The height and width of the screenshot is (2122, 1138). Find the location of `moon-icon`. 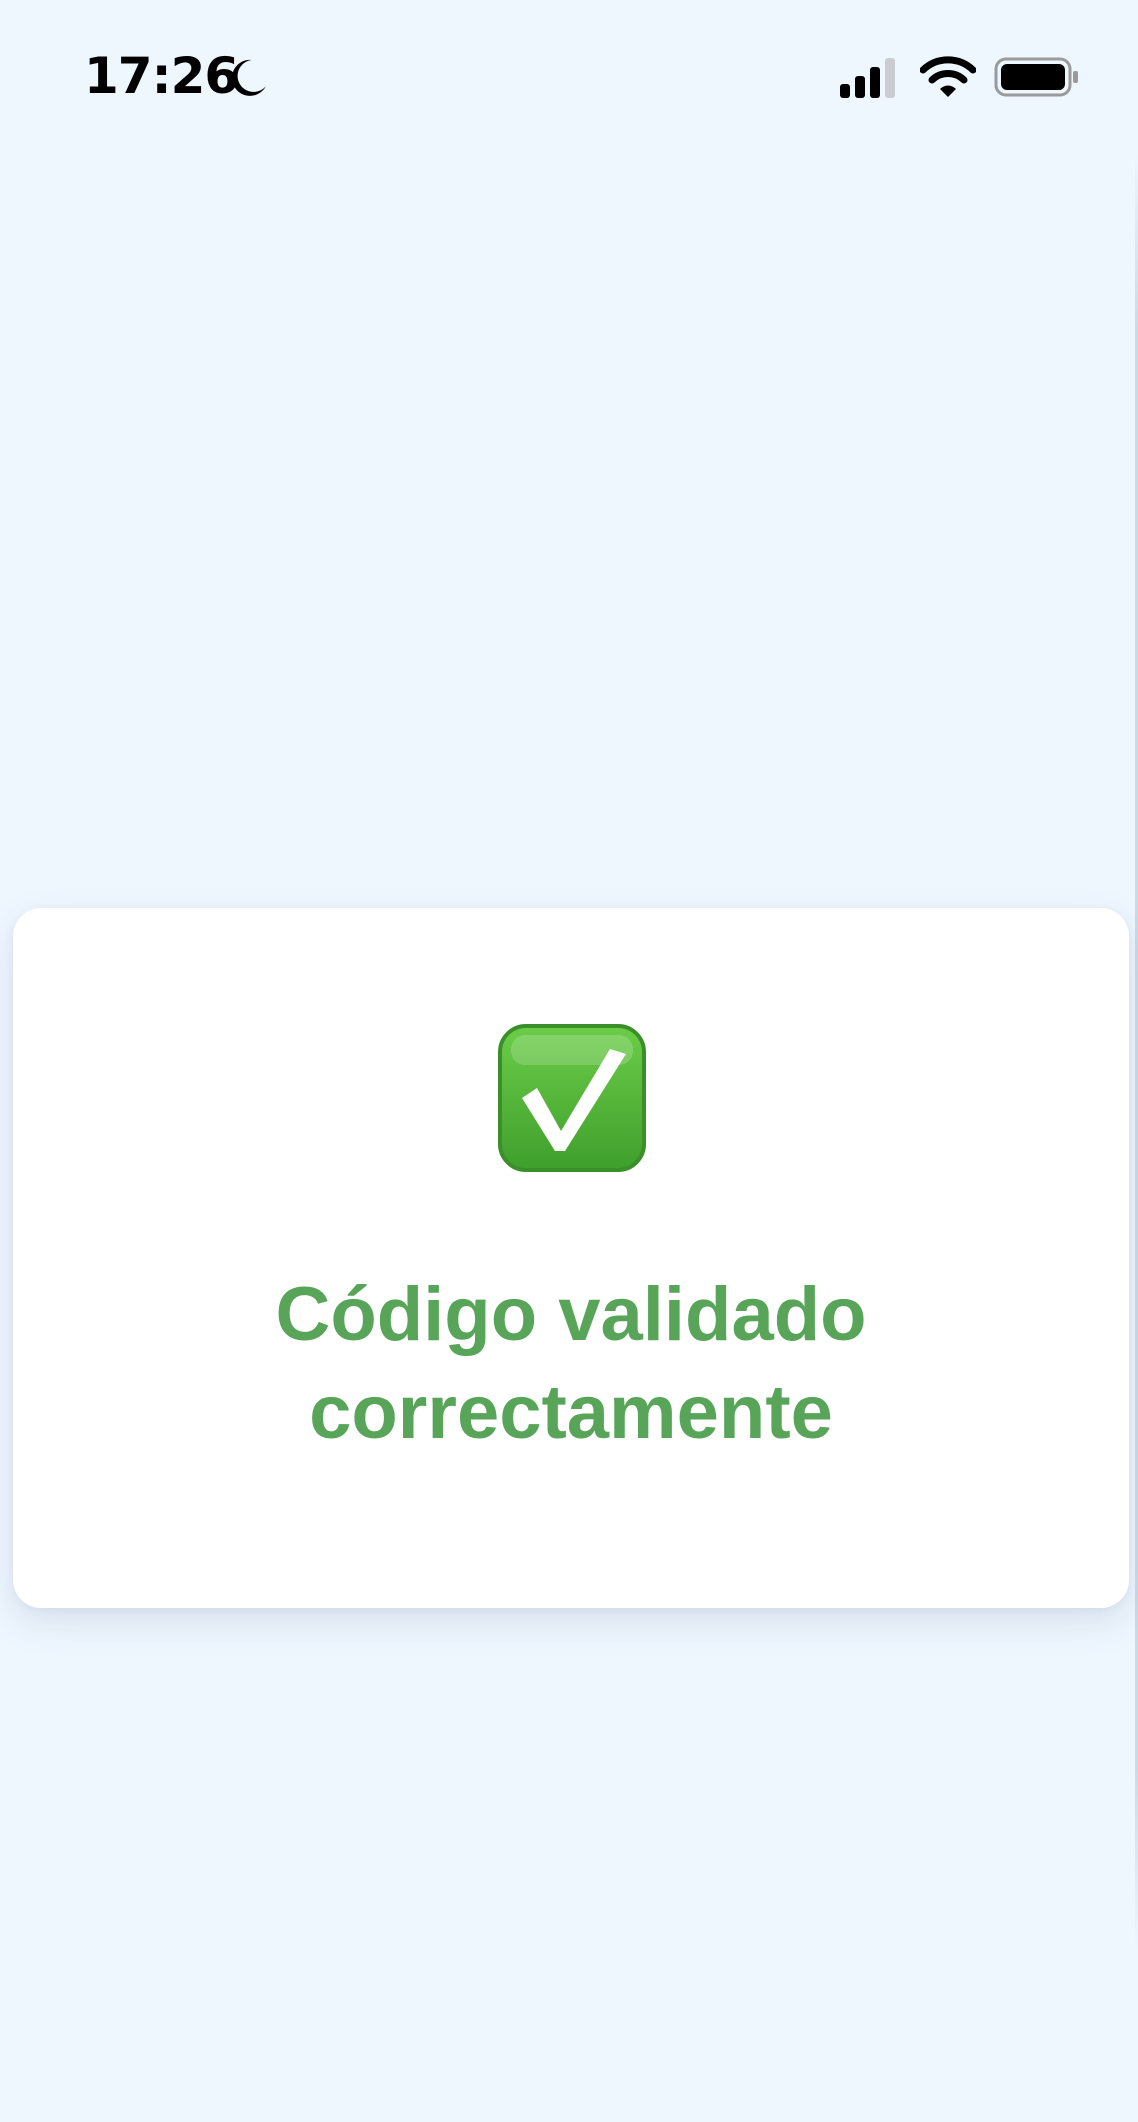

moon-icon is located at coordinates (248, 77).